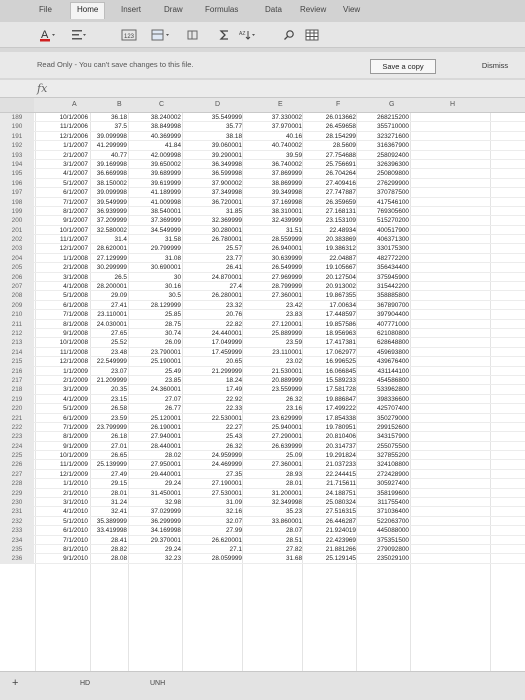 This screenshot has height=700, width=525. What do you see at coordinates (272, 324) in the screenshot?
I see `cell-close: 27.120001` at bounding box center [272, 324].